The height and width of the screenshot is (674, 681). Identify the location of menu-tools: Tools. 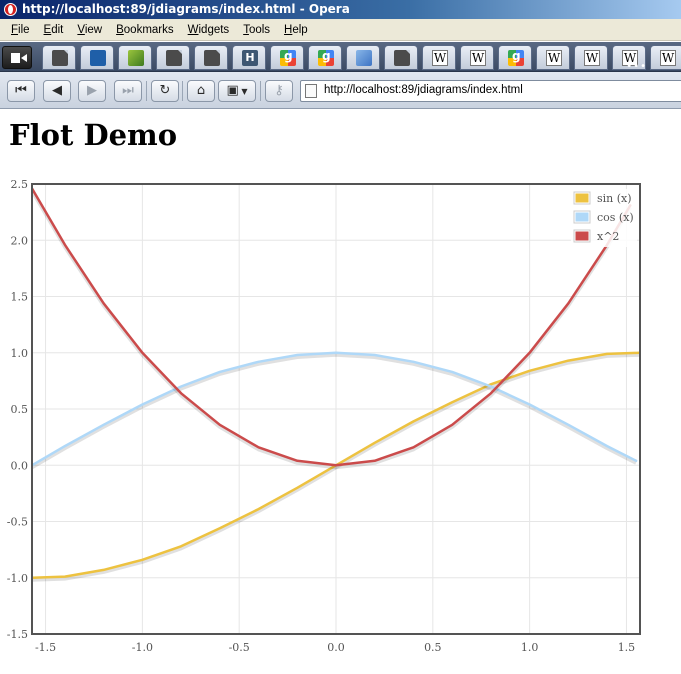
(256, 30).